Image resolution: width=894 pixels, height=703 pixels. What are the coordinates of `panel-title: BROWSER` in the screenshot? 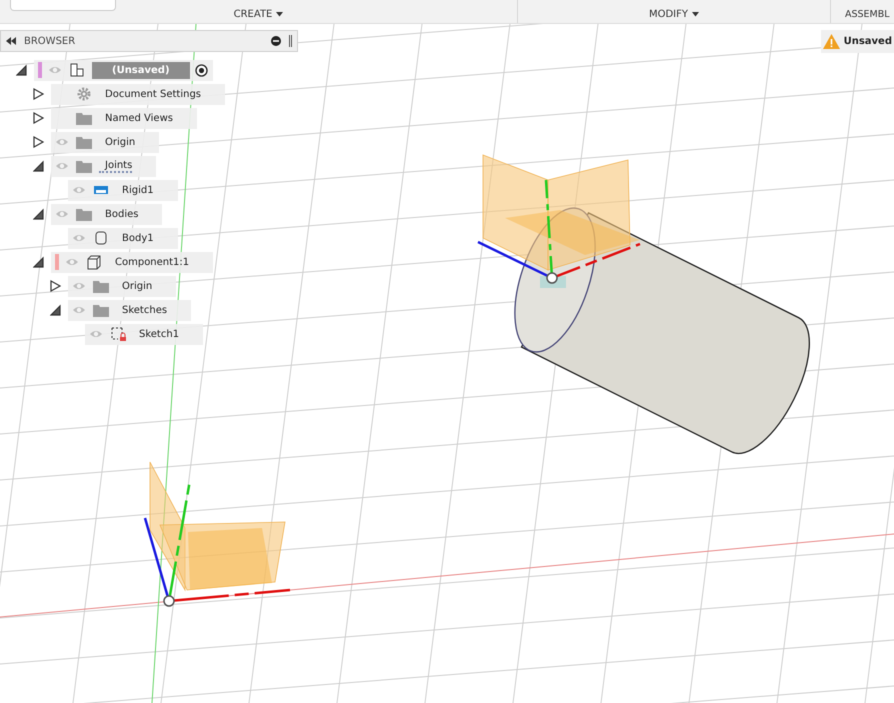 It's located at (50, 41).